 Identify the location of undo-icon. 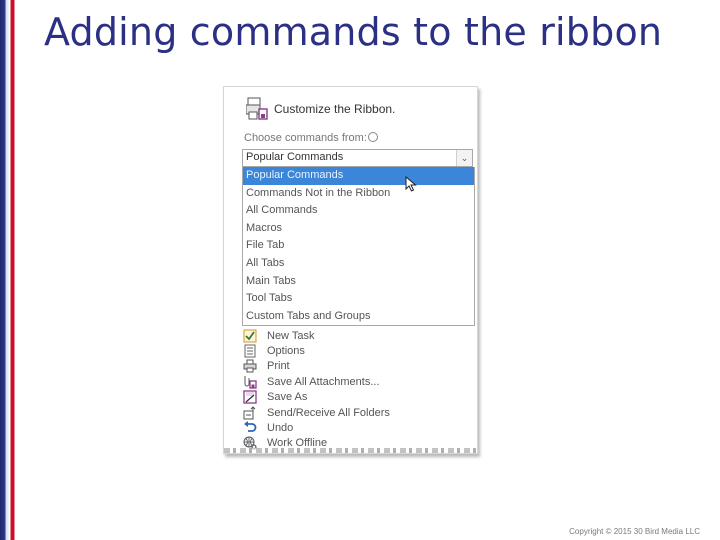
(250, 428).